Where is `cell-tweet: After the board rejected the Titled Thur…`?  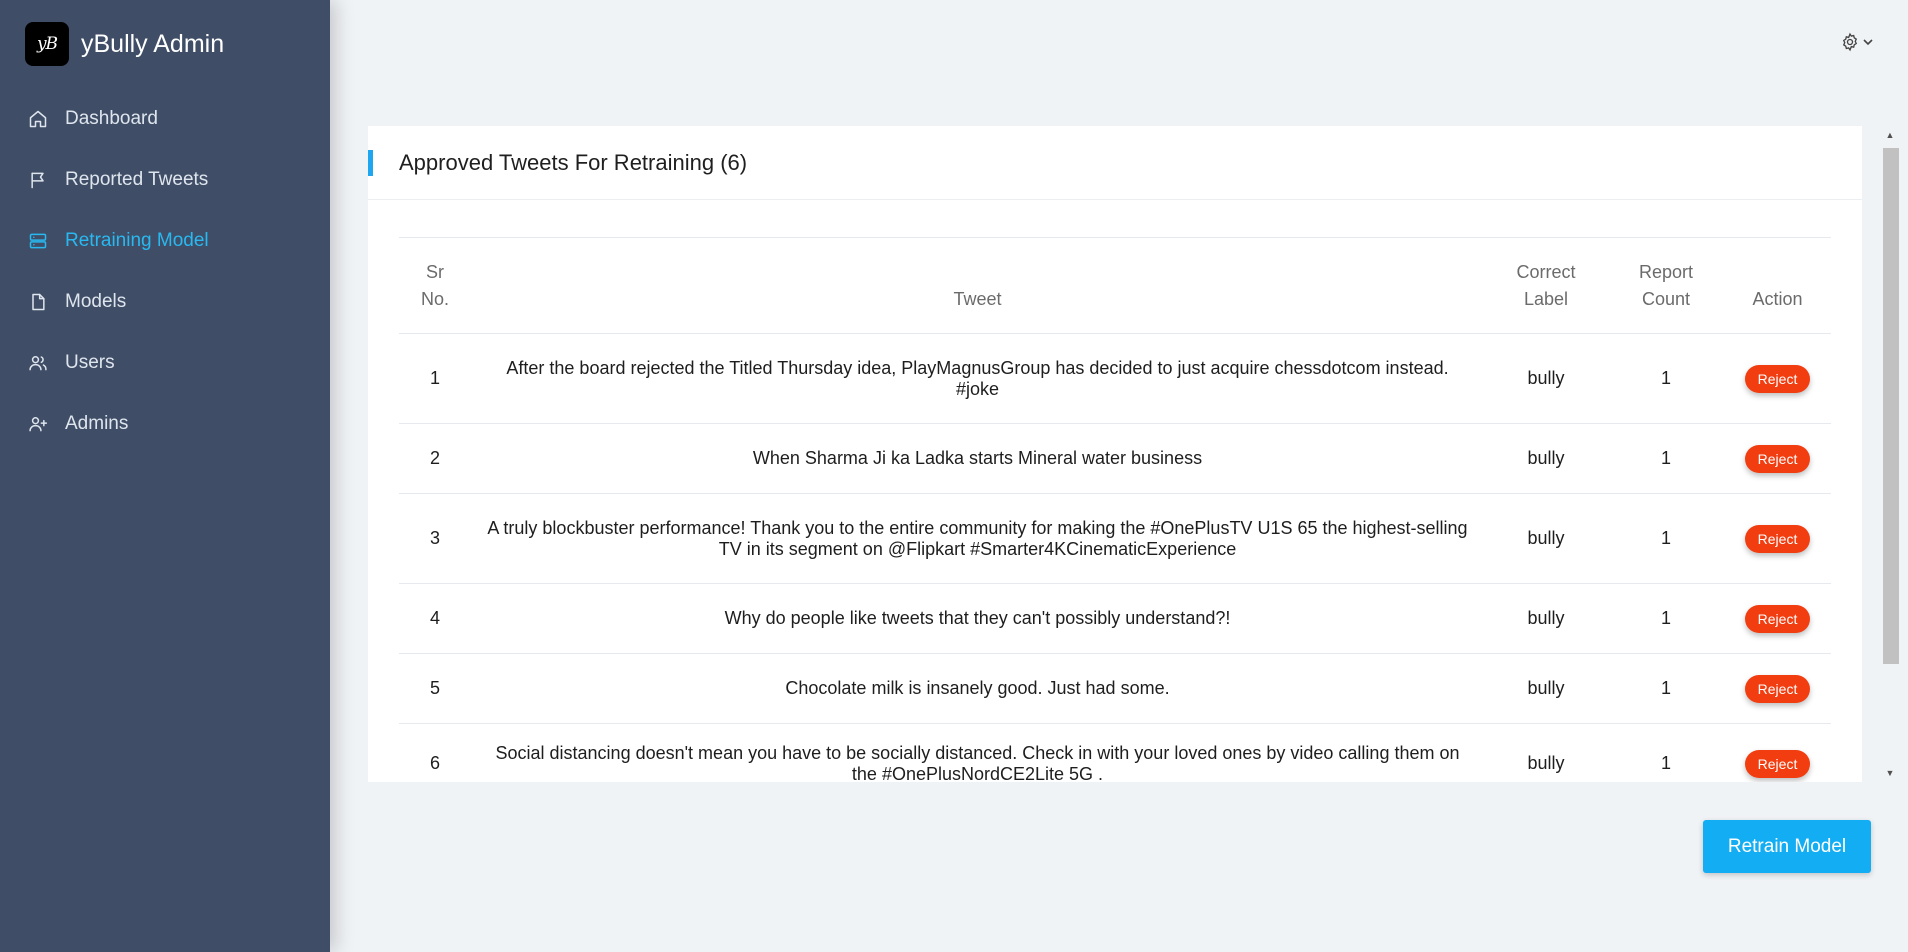
cell-tweet: After the board rejected the Titled Thur… is located at coordinates (977, 378).